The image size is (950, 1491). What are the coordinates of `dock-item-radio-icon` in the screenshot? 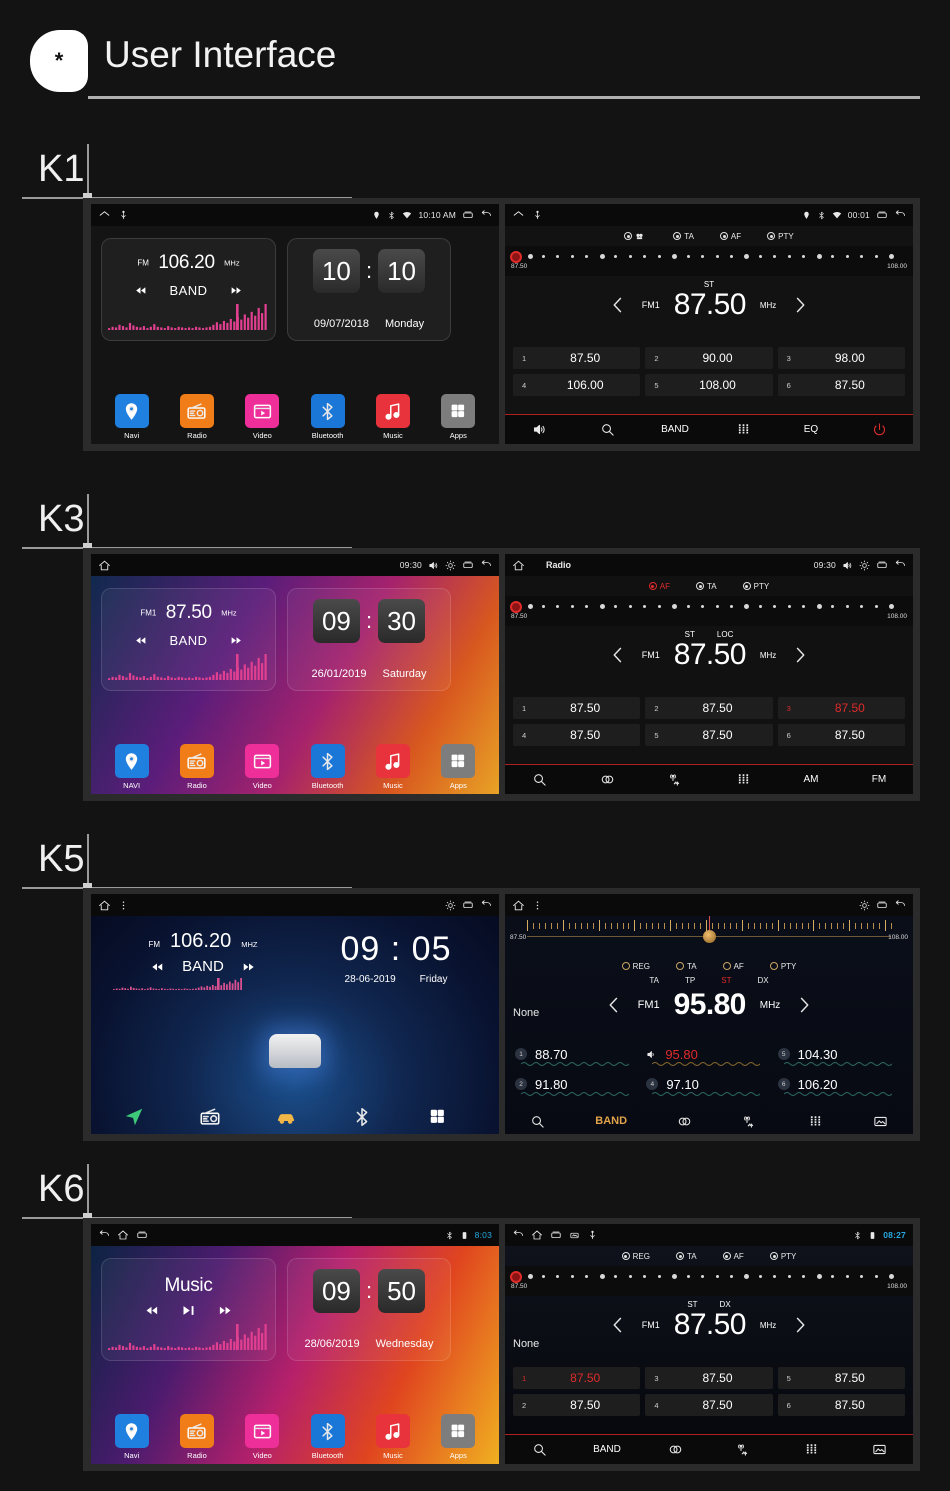 It's located at (219, 1117).